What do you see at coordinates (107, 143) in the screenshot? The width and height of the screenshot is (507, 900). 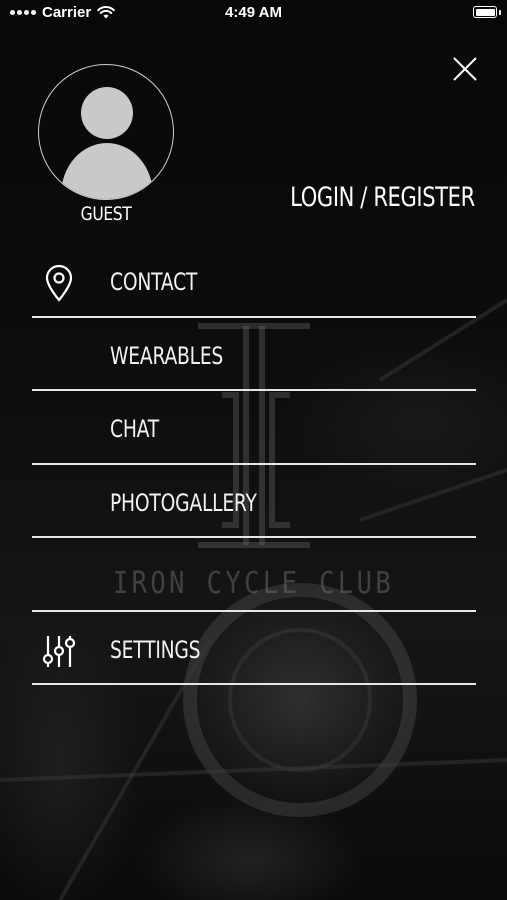 I see `user-avatar-icon` at bounding box center [107, 143].